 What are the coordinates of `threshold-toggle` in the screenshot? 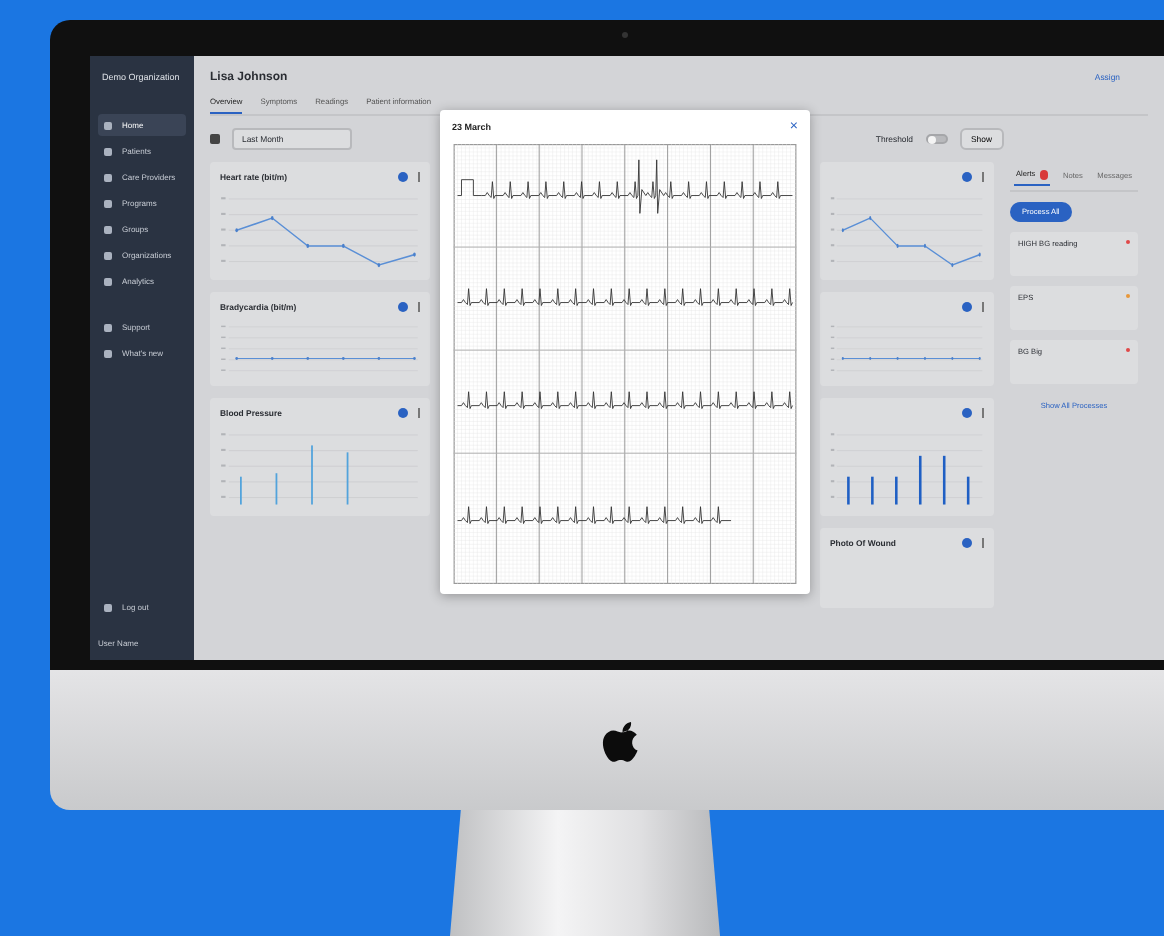 It's located at (936, 139).